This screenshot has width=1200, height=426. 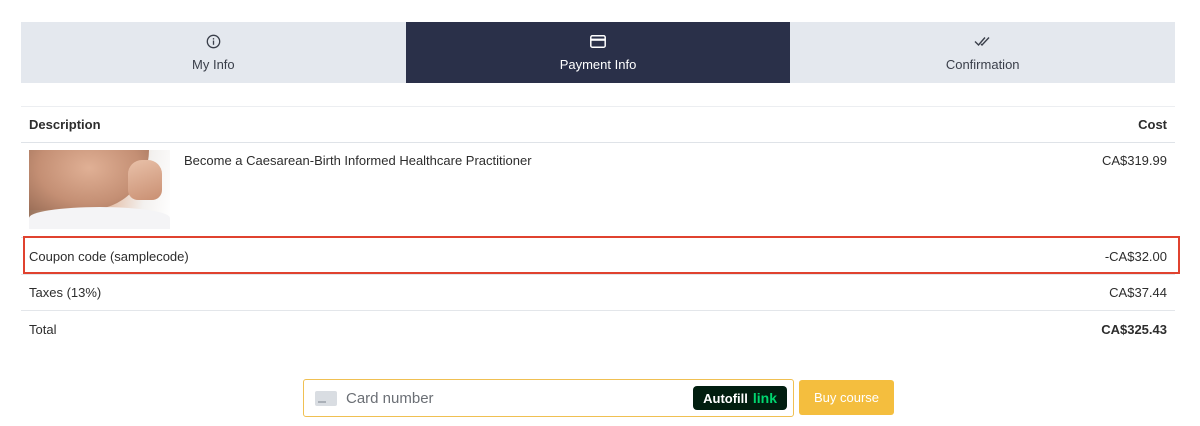 What do you see at coordinates (65, 124) in the screenshot?
I see `description-header: Description` at bounding box center [65, 124].